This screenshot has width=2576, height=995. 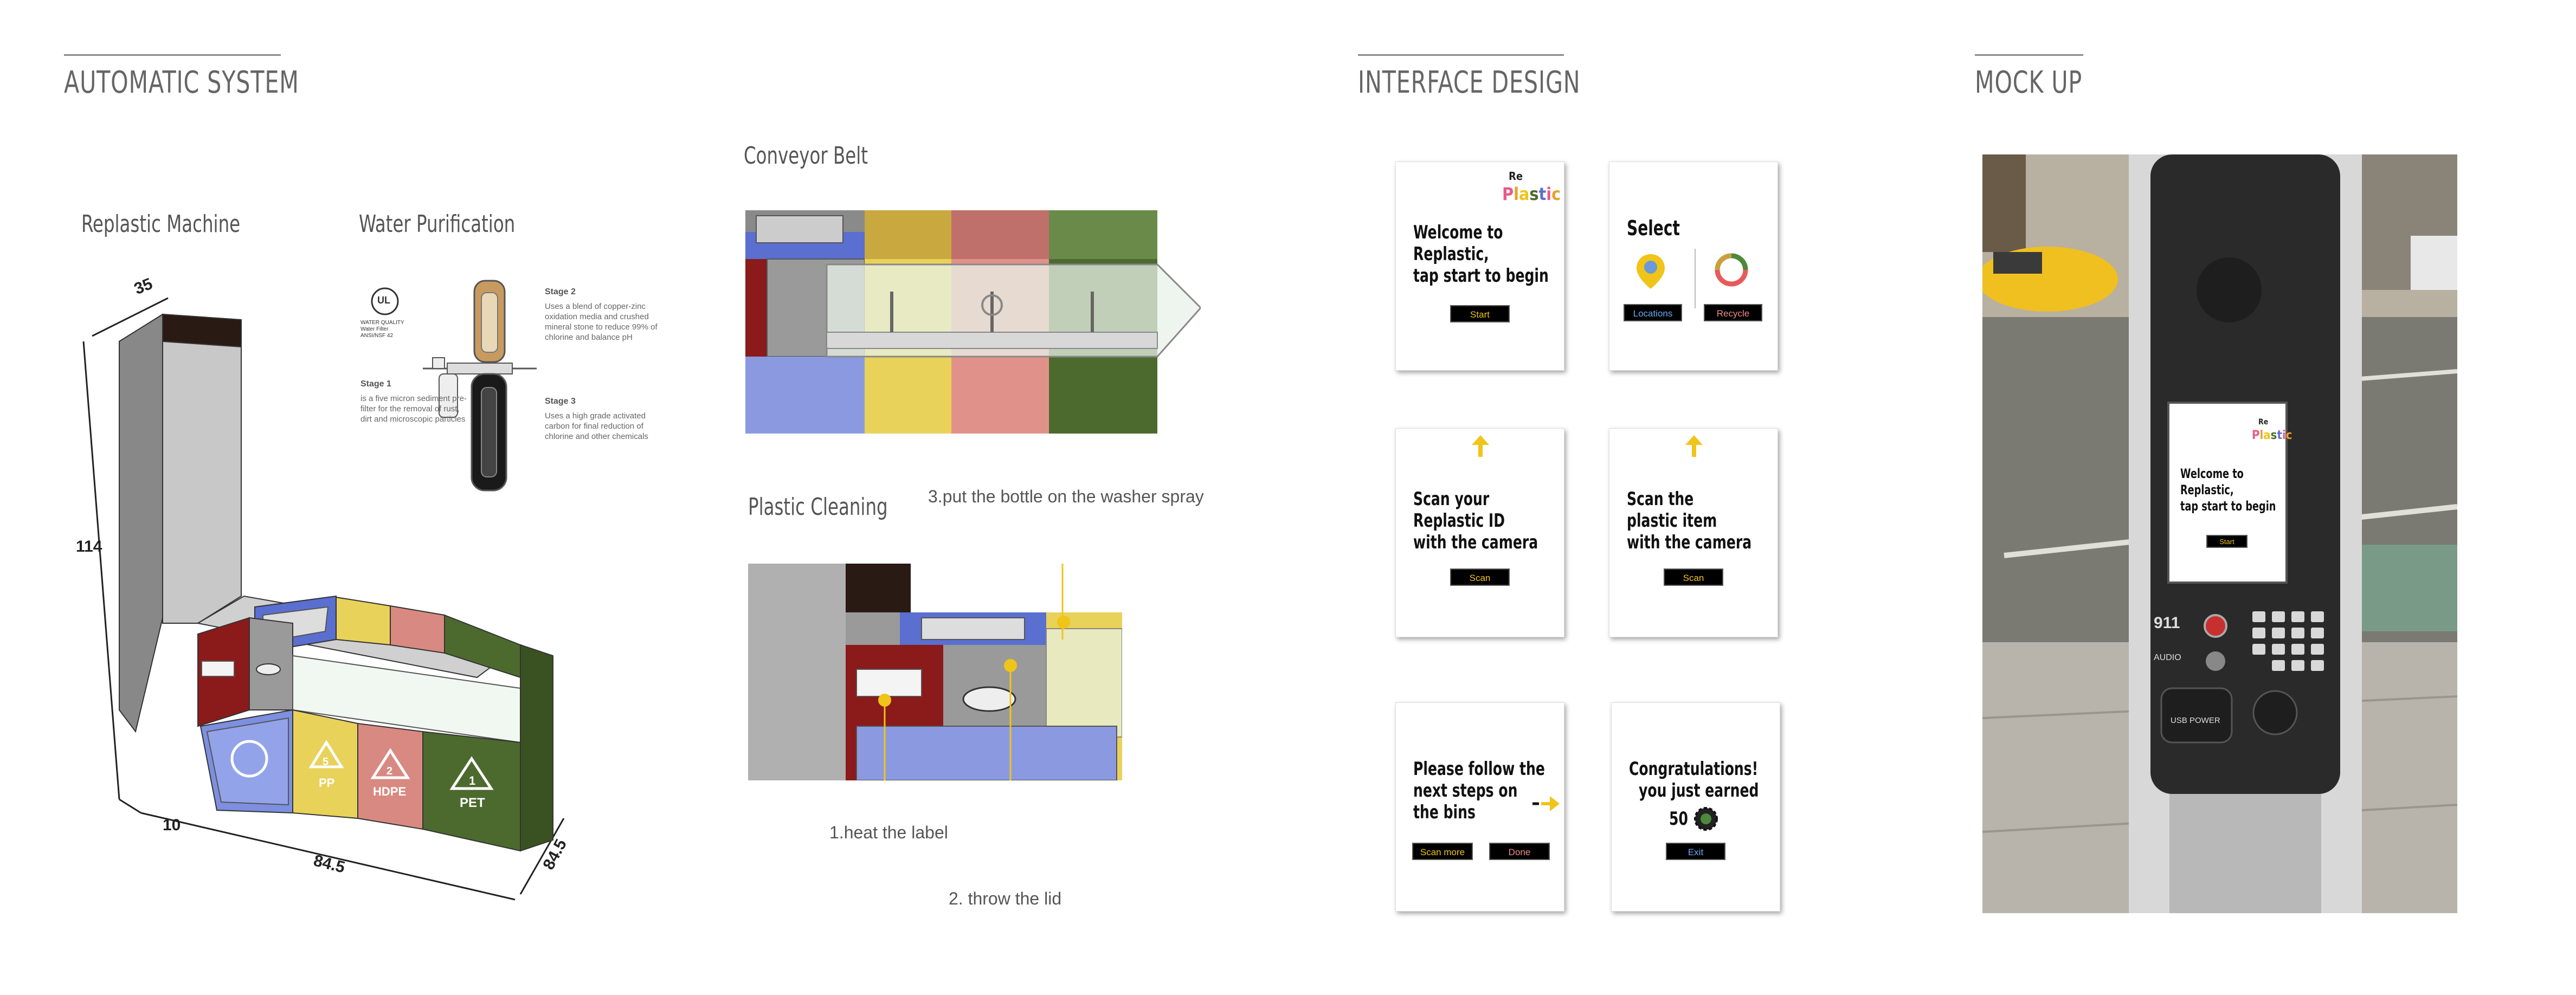 I want to click on section-rule-mockup, so click(x=2029, y=55).